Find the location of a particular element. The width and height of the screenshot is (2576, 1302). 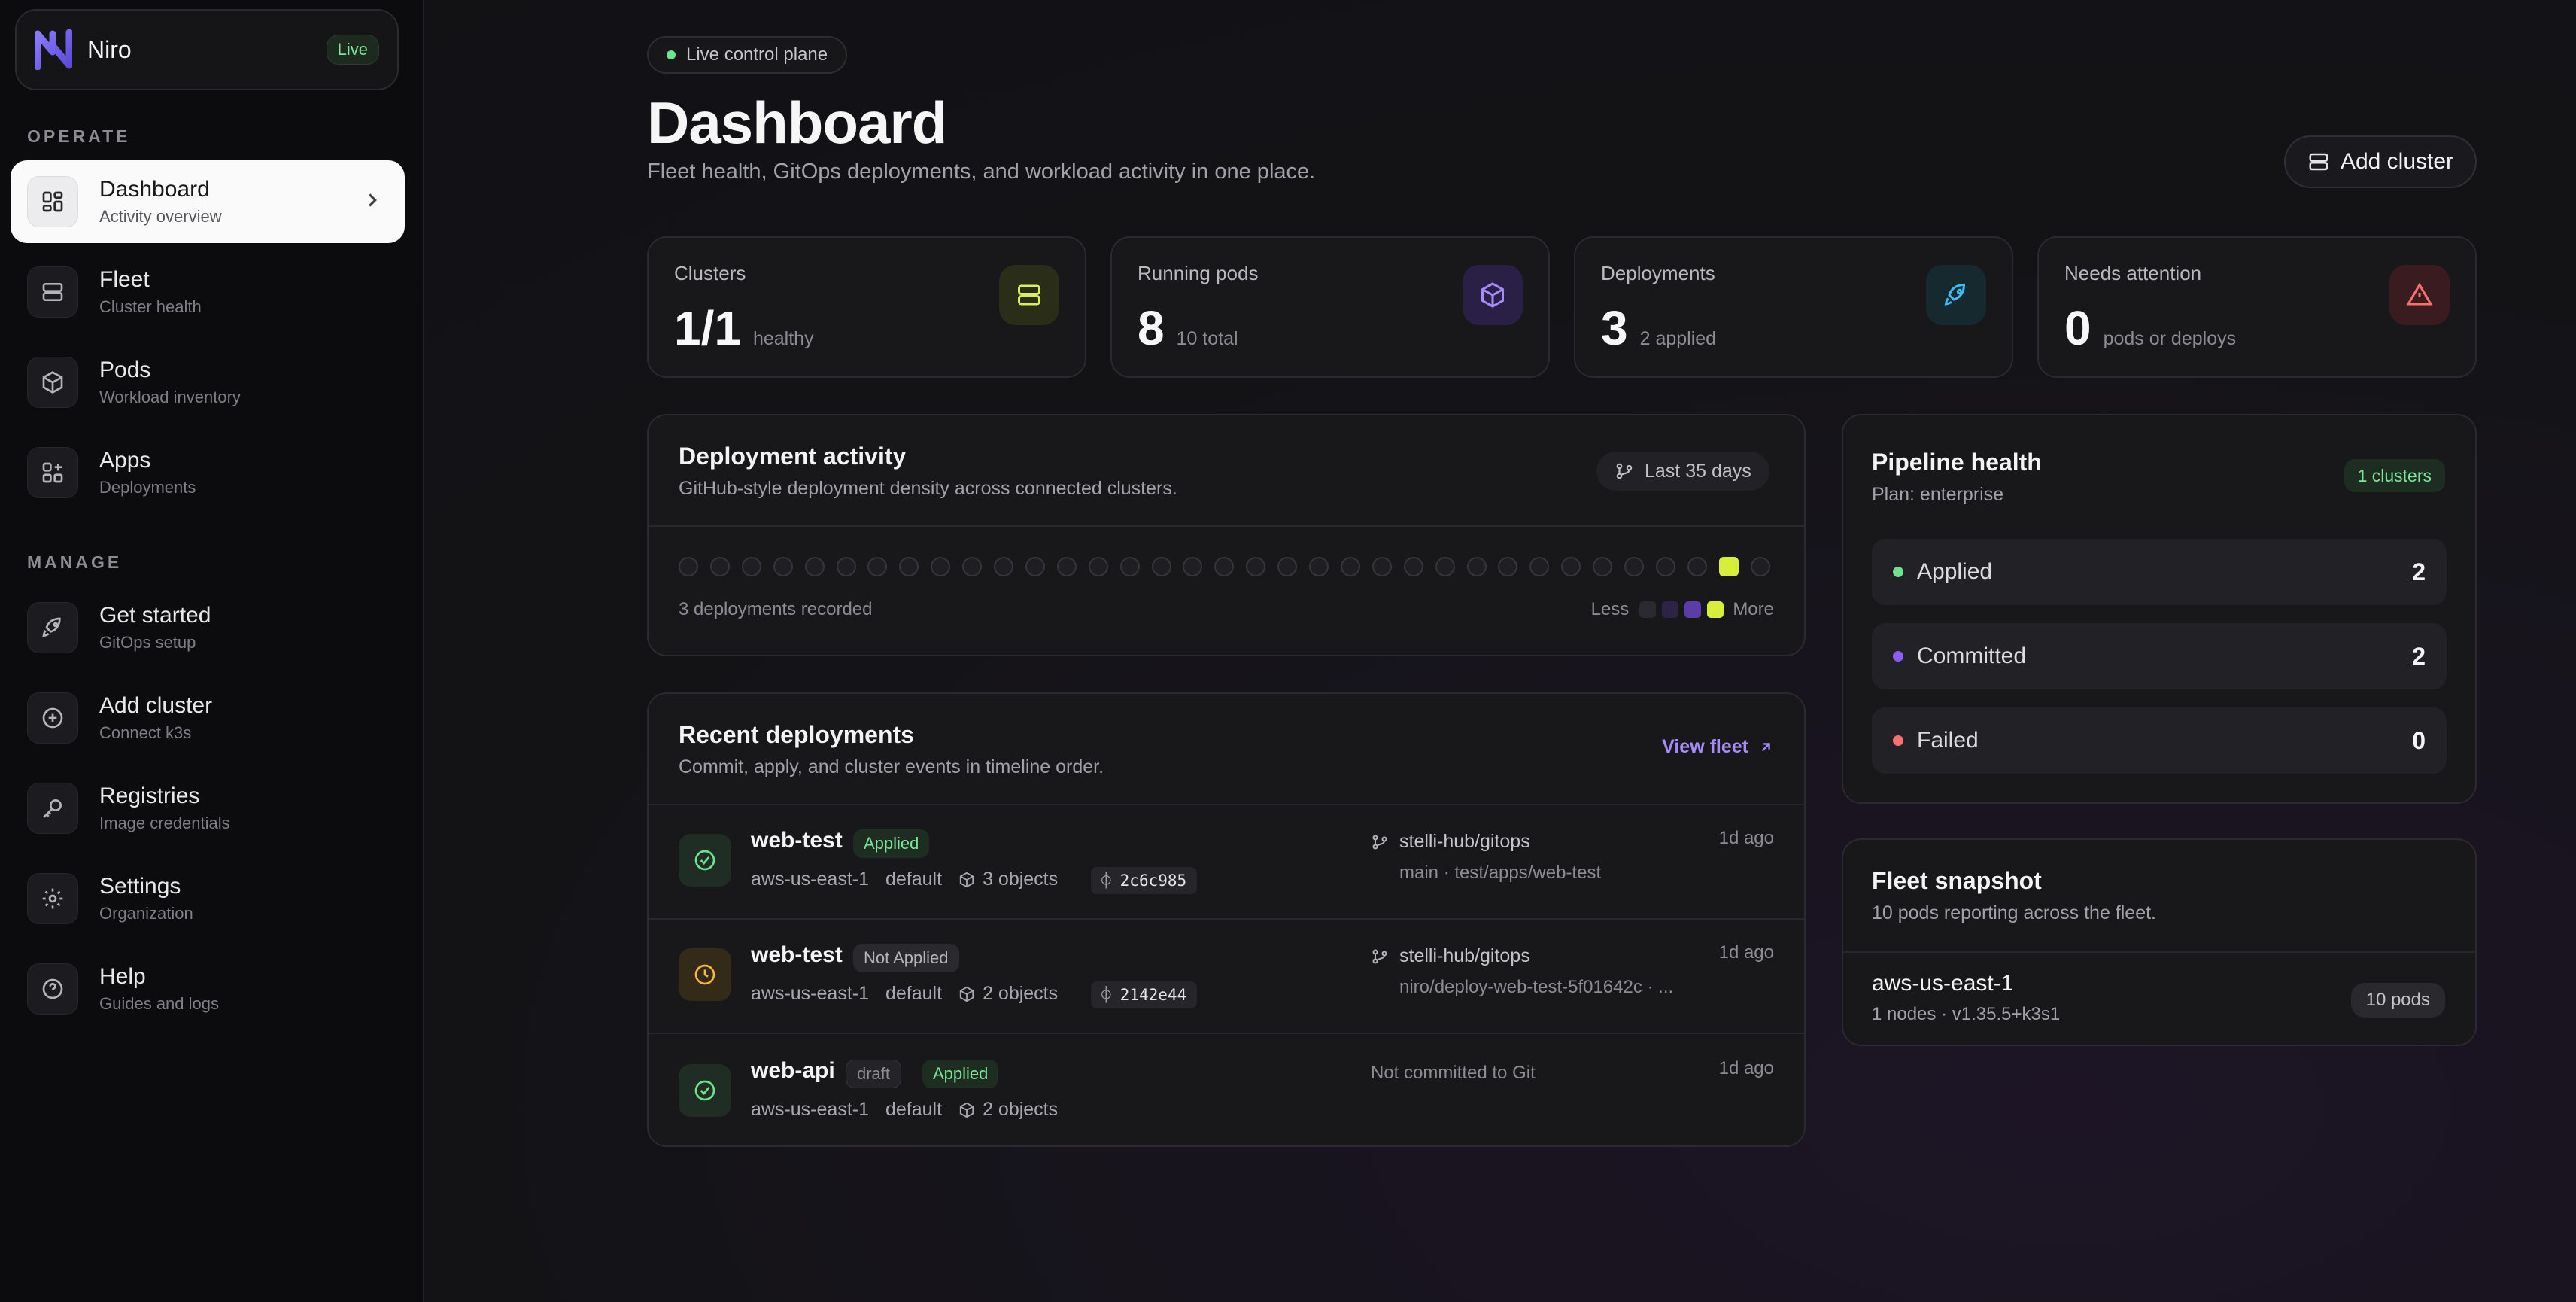

activity-recorded: 3 deployments recorded is located at coordinates (776, 609).